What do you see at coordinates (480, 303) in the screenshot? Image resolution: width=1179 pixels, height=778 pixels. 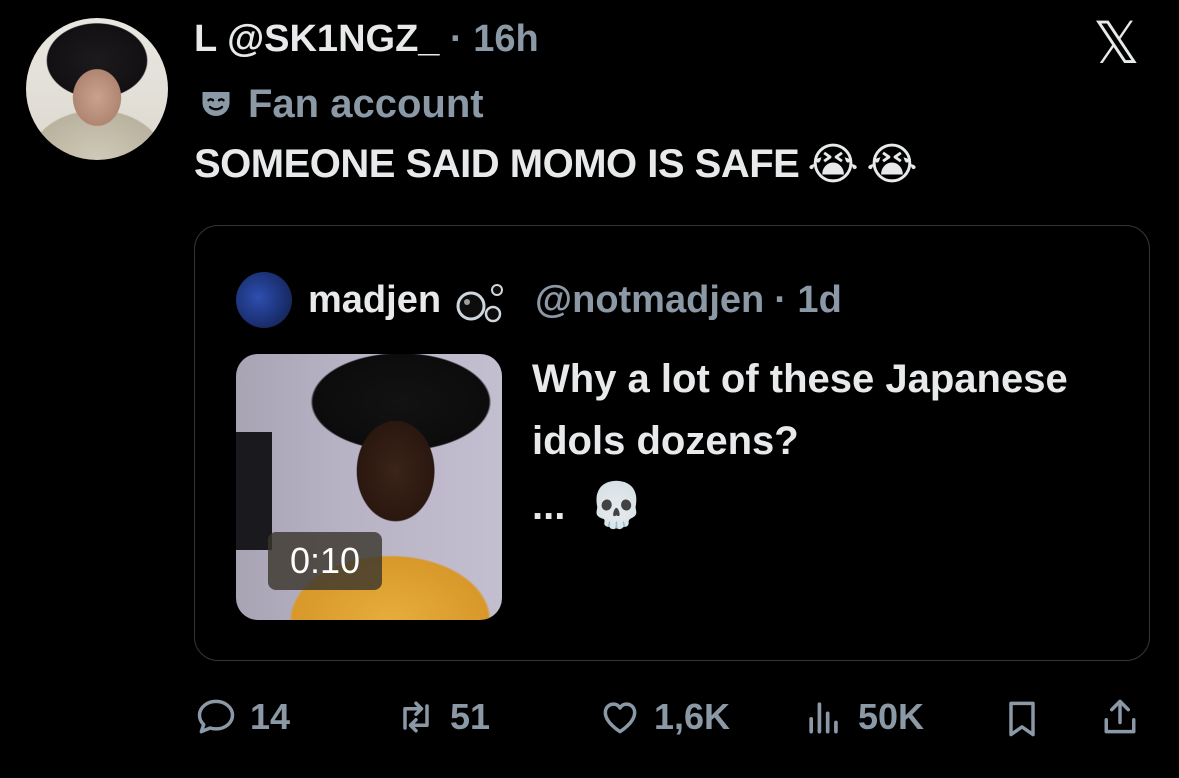 I see `bubbles-emoji-icon` at bounding box center [480, 303].